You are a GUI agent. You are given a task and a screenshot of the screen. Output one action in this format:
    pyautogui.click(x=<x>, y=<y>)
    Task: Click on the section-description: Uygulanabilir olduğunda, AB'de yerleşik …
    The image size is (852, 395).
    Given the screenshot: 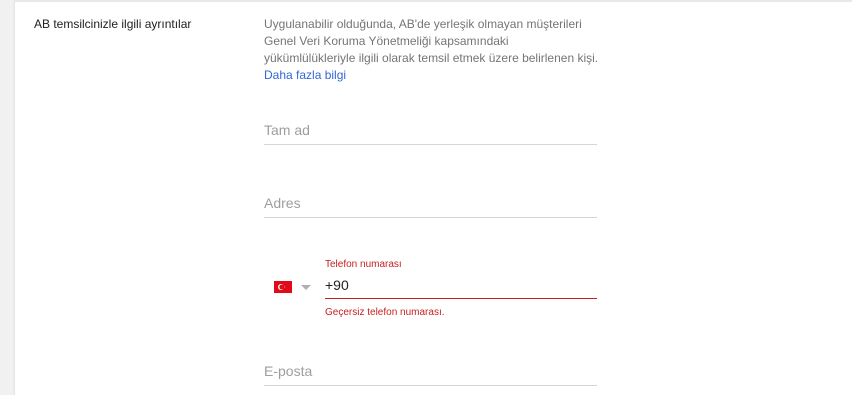 What is the action you would take?
    pyautogui.click(x=432, y=50)
    